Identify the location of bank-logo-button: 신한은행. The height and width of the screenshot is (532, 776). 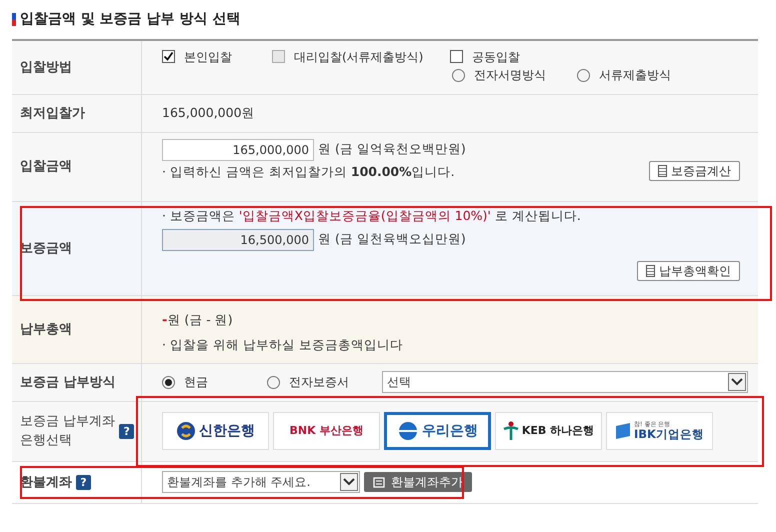
(215, 431).